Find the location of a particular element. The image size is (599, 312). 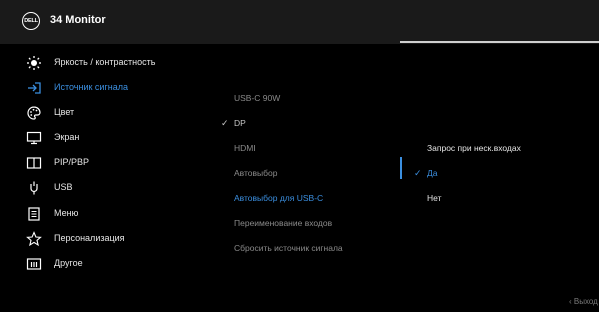

sidebar-item-color: Цвет is located at coordinates (105, 113).